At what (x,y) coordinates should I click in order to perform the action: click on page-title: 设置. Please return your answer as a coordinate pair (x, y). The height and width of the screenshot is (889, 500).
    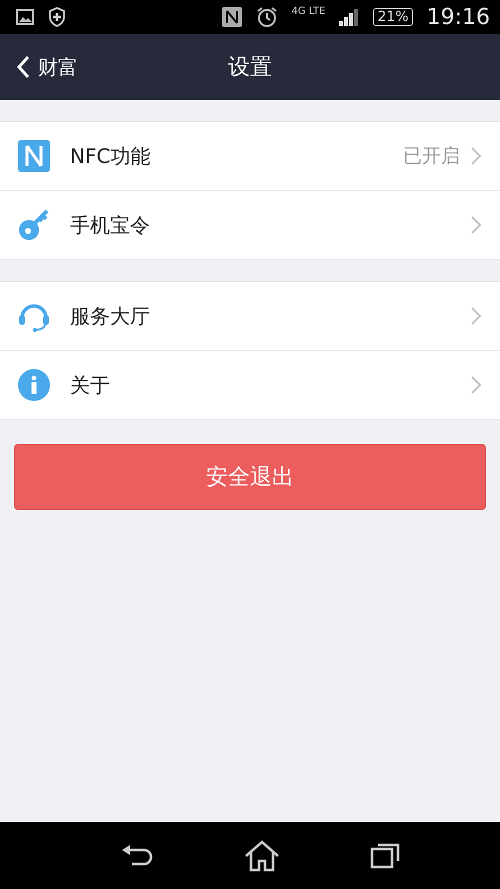
    Looking at the image, I should click on (250, 68).